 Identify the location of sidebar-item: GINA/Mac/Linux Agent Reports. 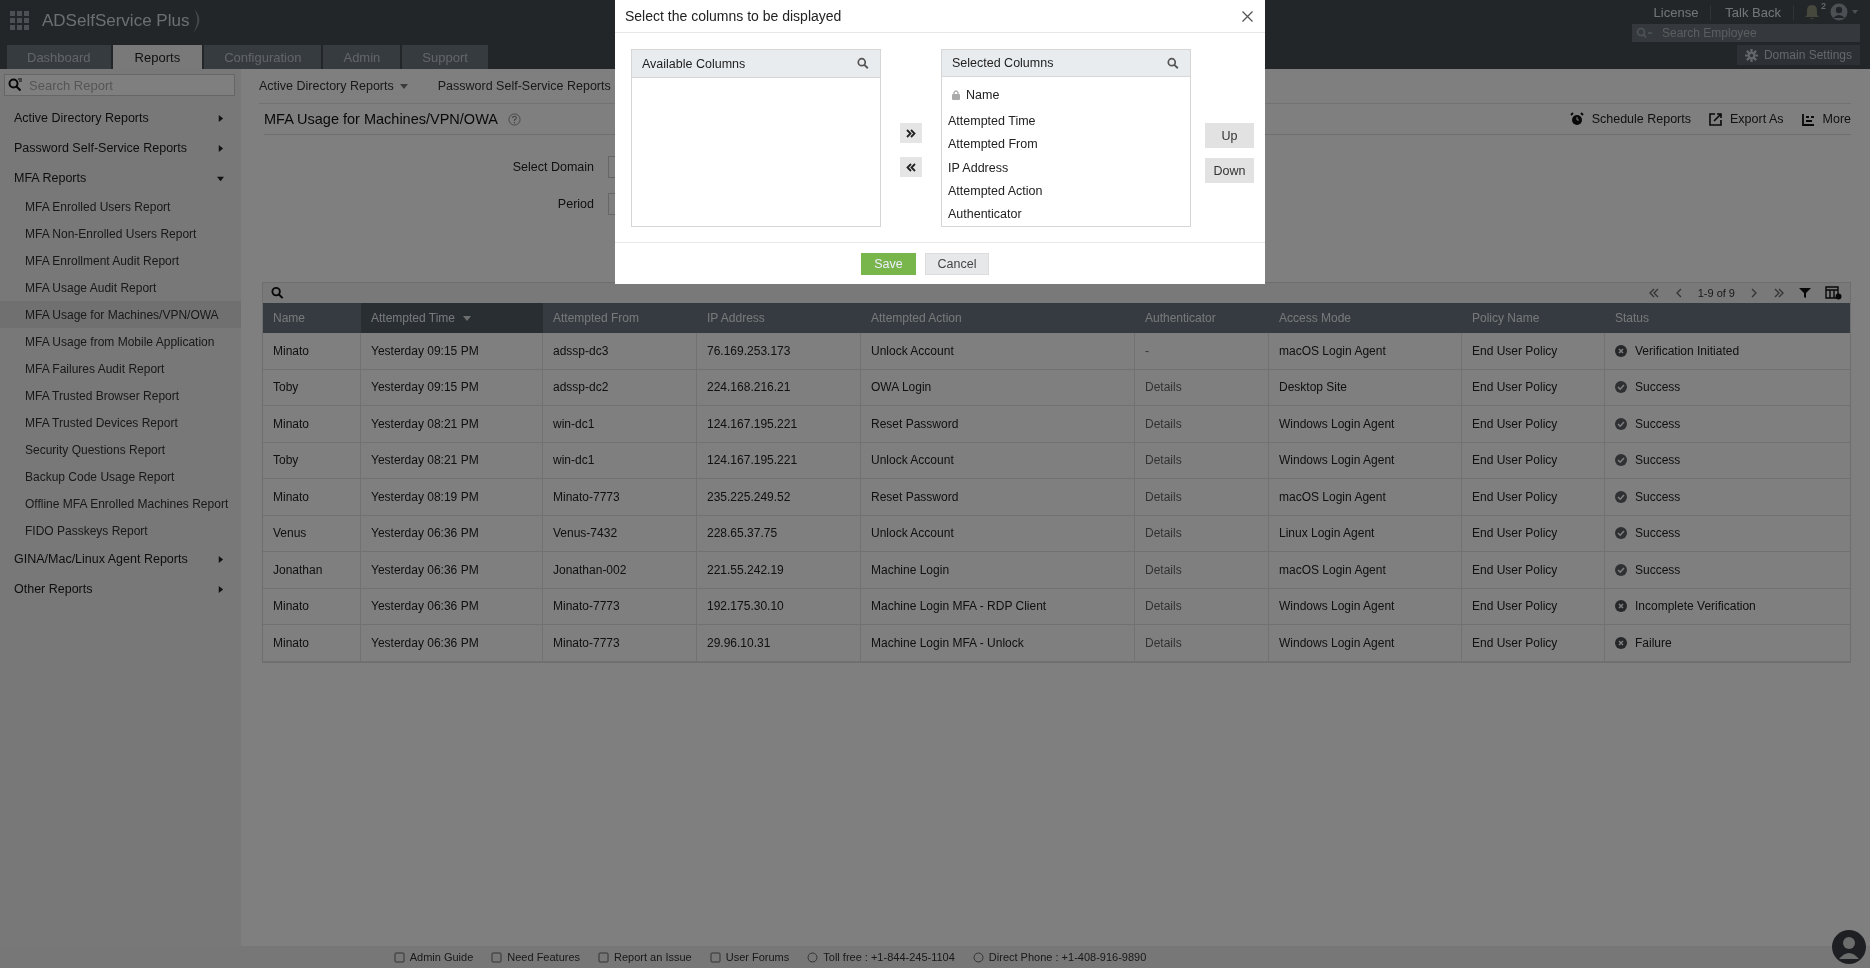
(120, 559).